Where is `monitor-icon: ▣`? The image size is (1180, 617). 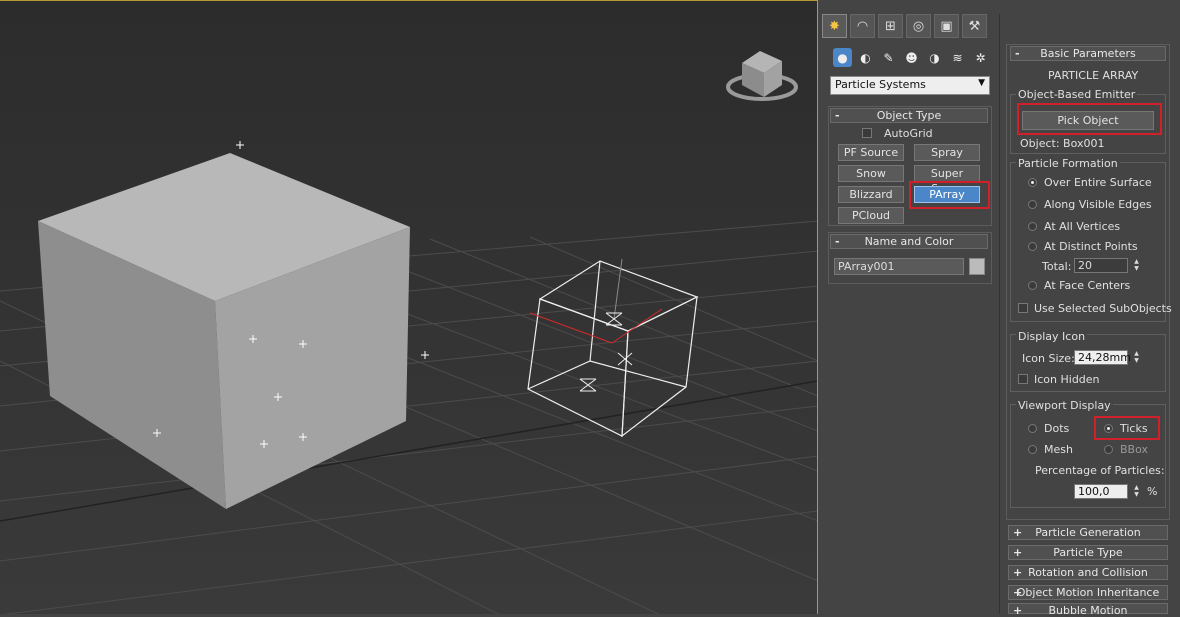 monitor-icon: ▣ is located at coordinates (946, 26).